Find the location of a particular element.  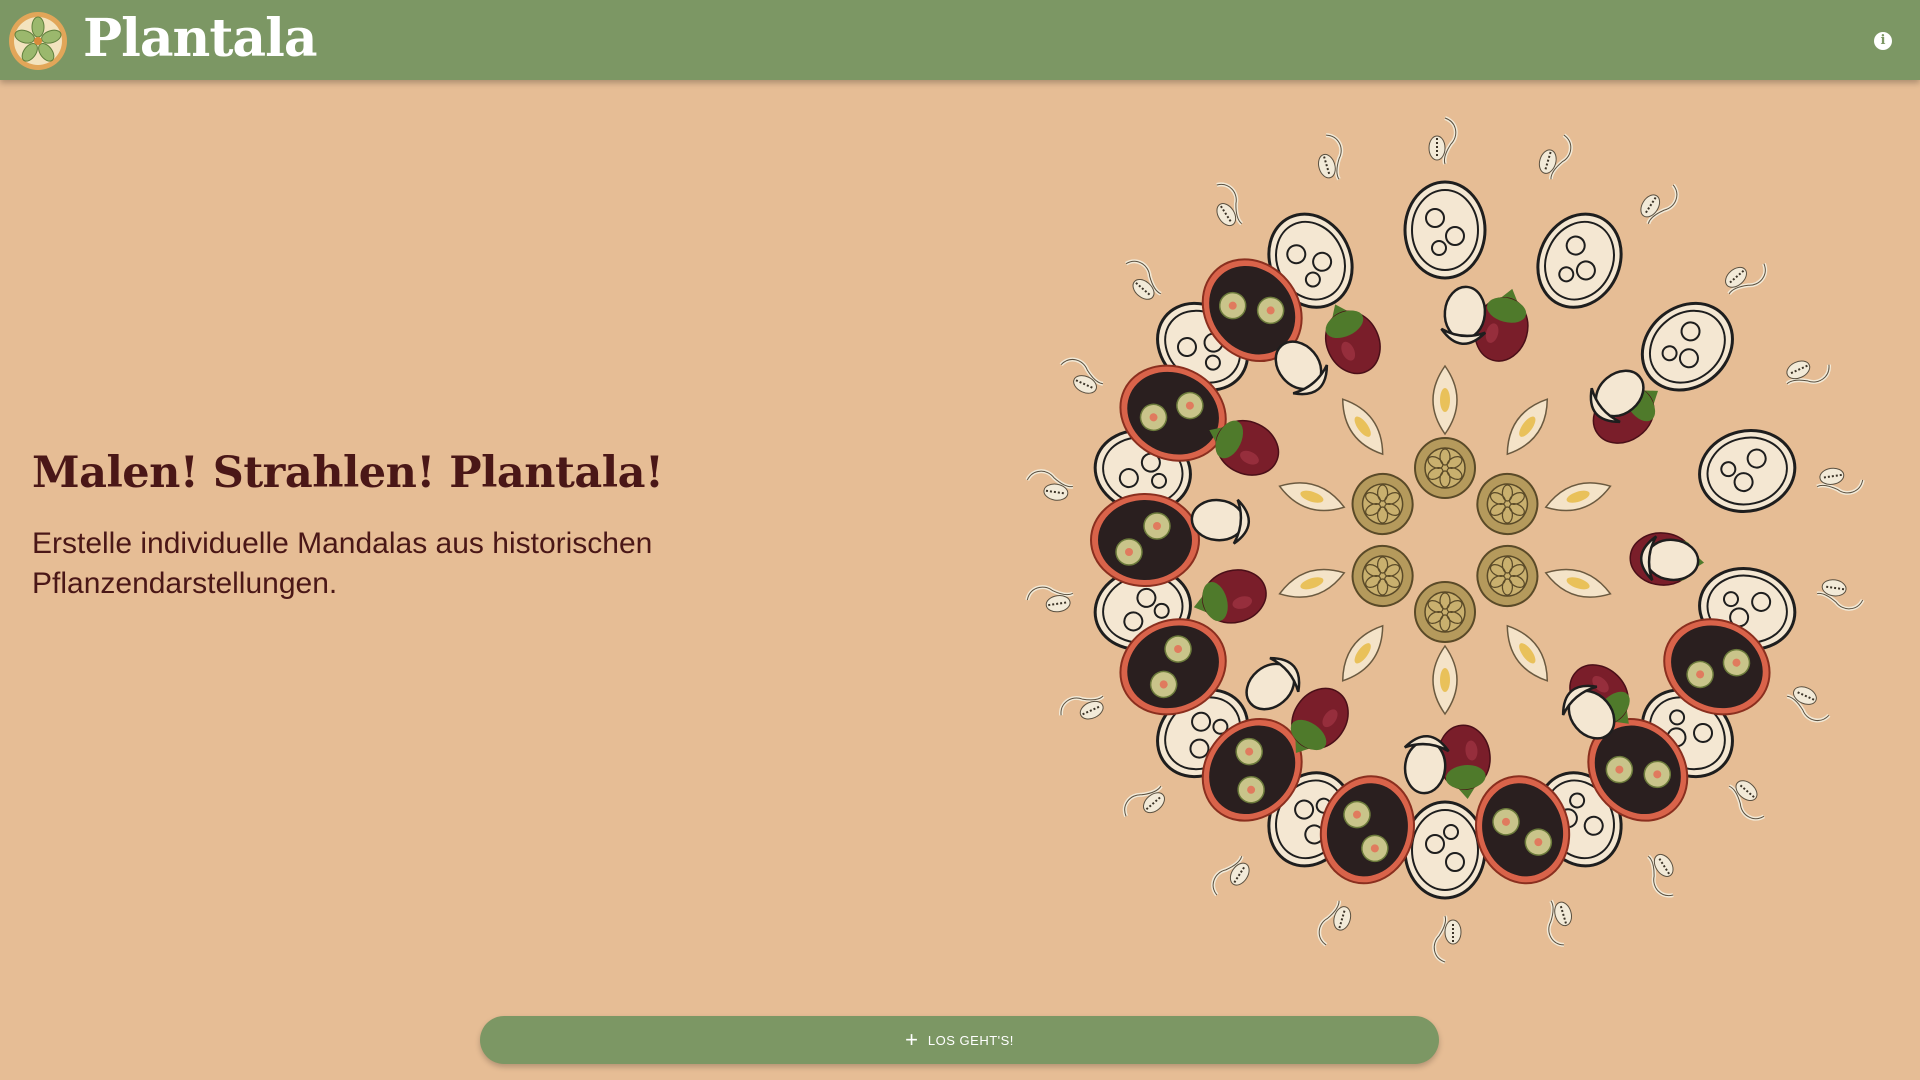

app-title: Plantala is located at coordinates (200, 38).